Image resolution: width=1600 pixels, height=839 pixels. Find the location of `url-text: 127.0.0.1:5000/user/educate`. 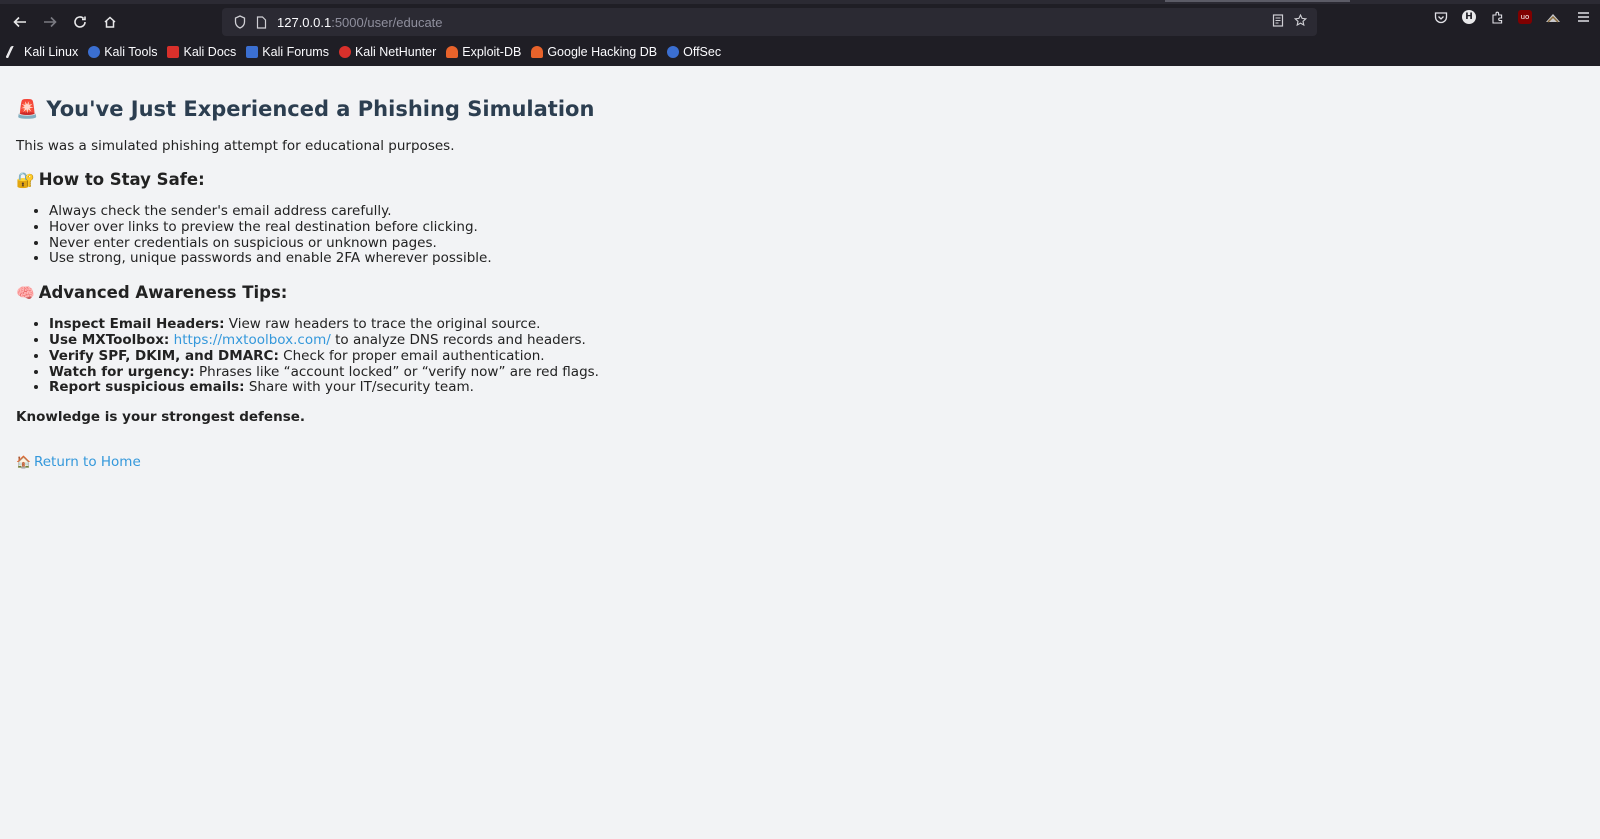

url-text: 127.0.0.1:5000/user/educate is located at coordinates (360, 22).